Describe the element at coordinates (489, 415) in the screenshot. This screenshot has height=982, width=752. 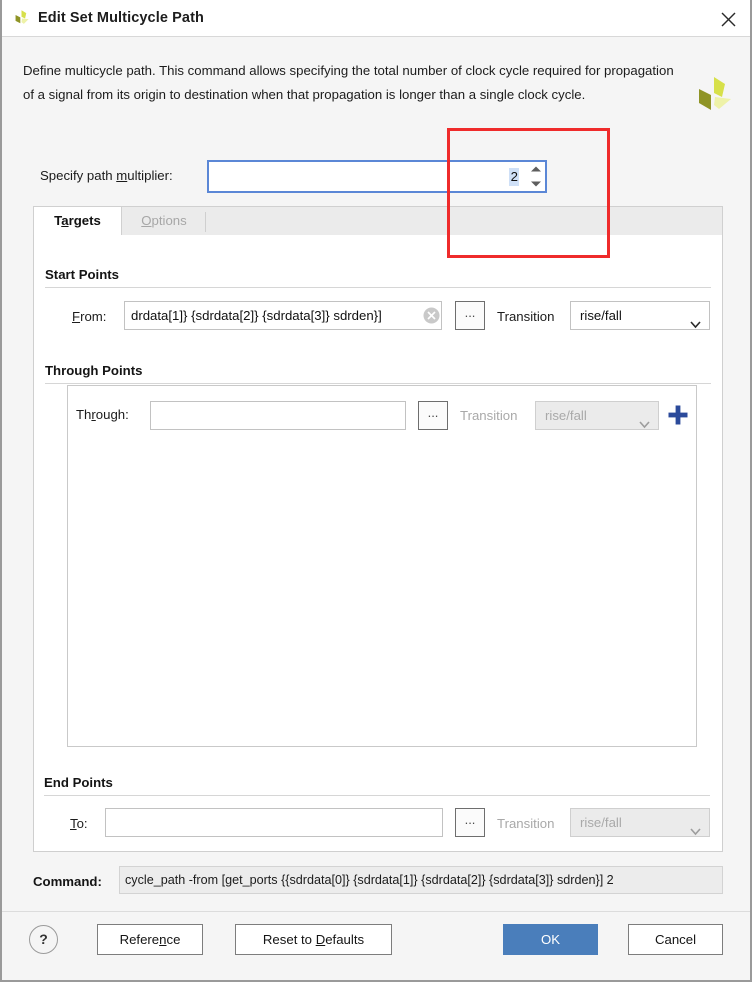
I see `through-transition-label: Transition` at that location.